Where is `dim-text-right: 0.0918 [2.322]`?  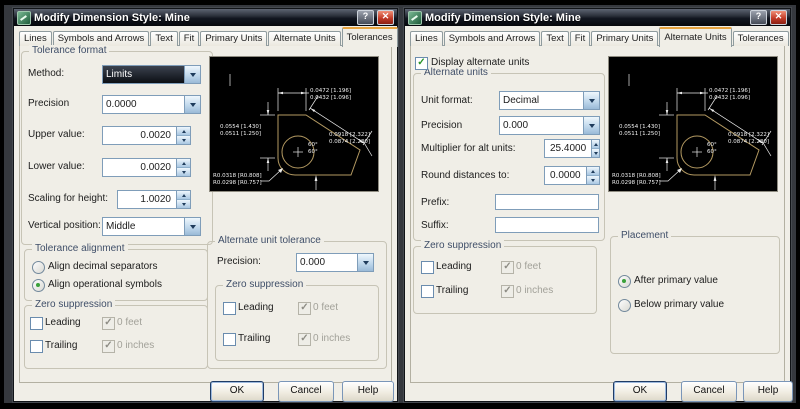
dim-text-right: 0.0918 [2.322] is located at coordinates (349, 135).